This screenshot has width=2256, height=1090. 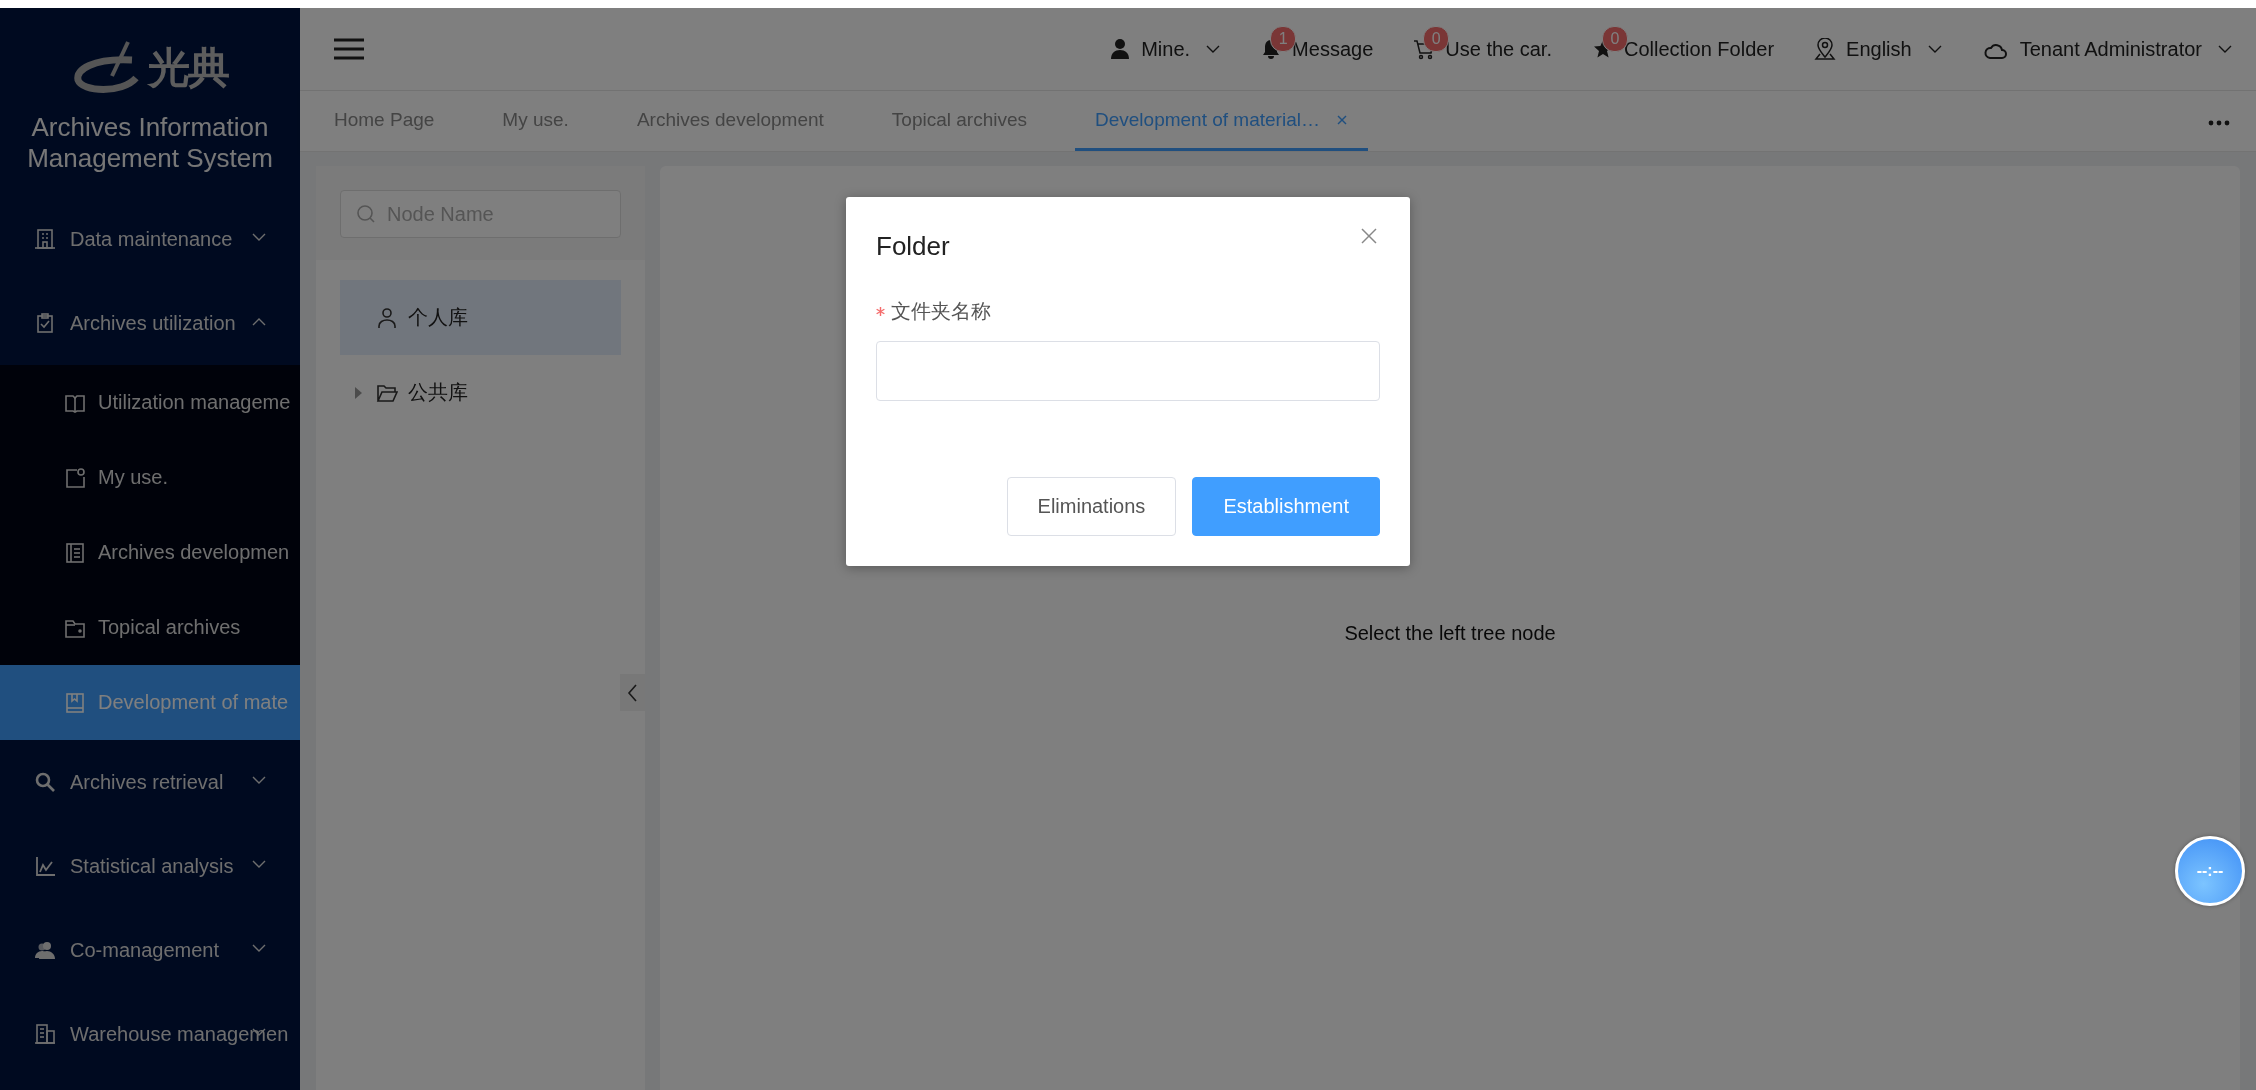 What do you see at coordinates (75, 552) in the screenshot?
I see `document-list-icon` at bounding box center [75, 552].